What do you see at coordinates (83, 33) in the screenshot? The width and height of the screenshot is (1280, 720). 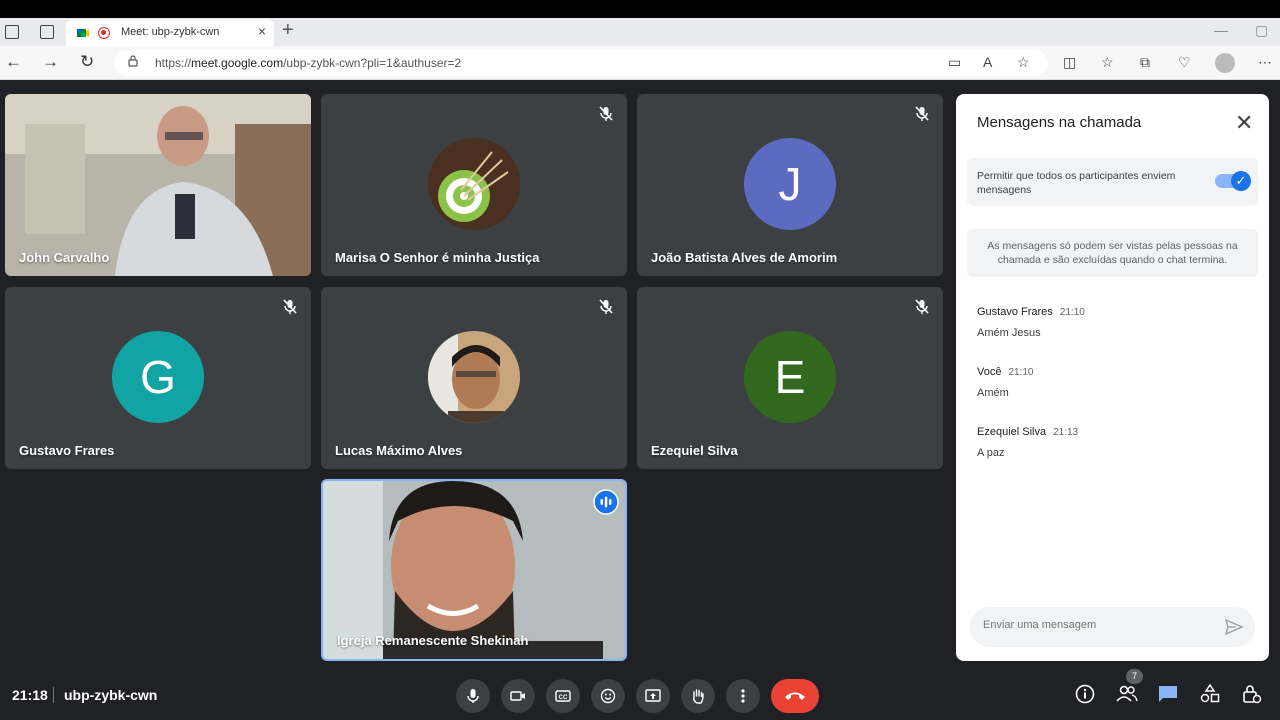 I see `meet-favicon-icon` at bounding box center [83, 33].